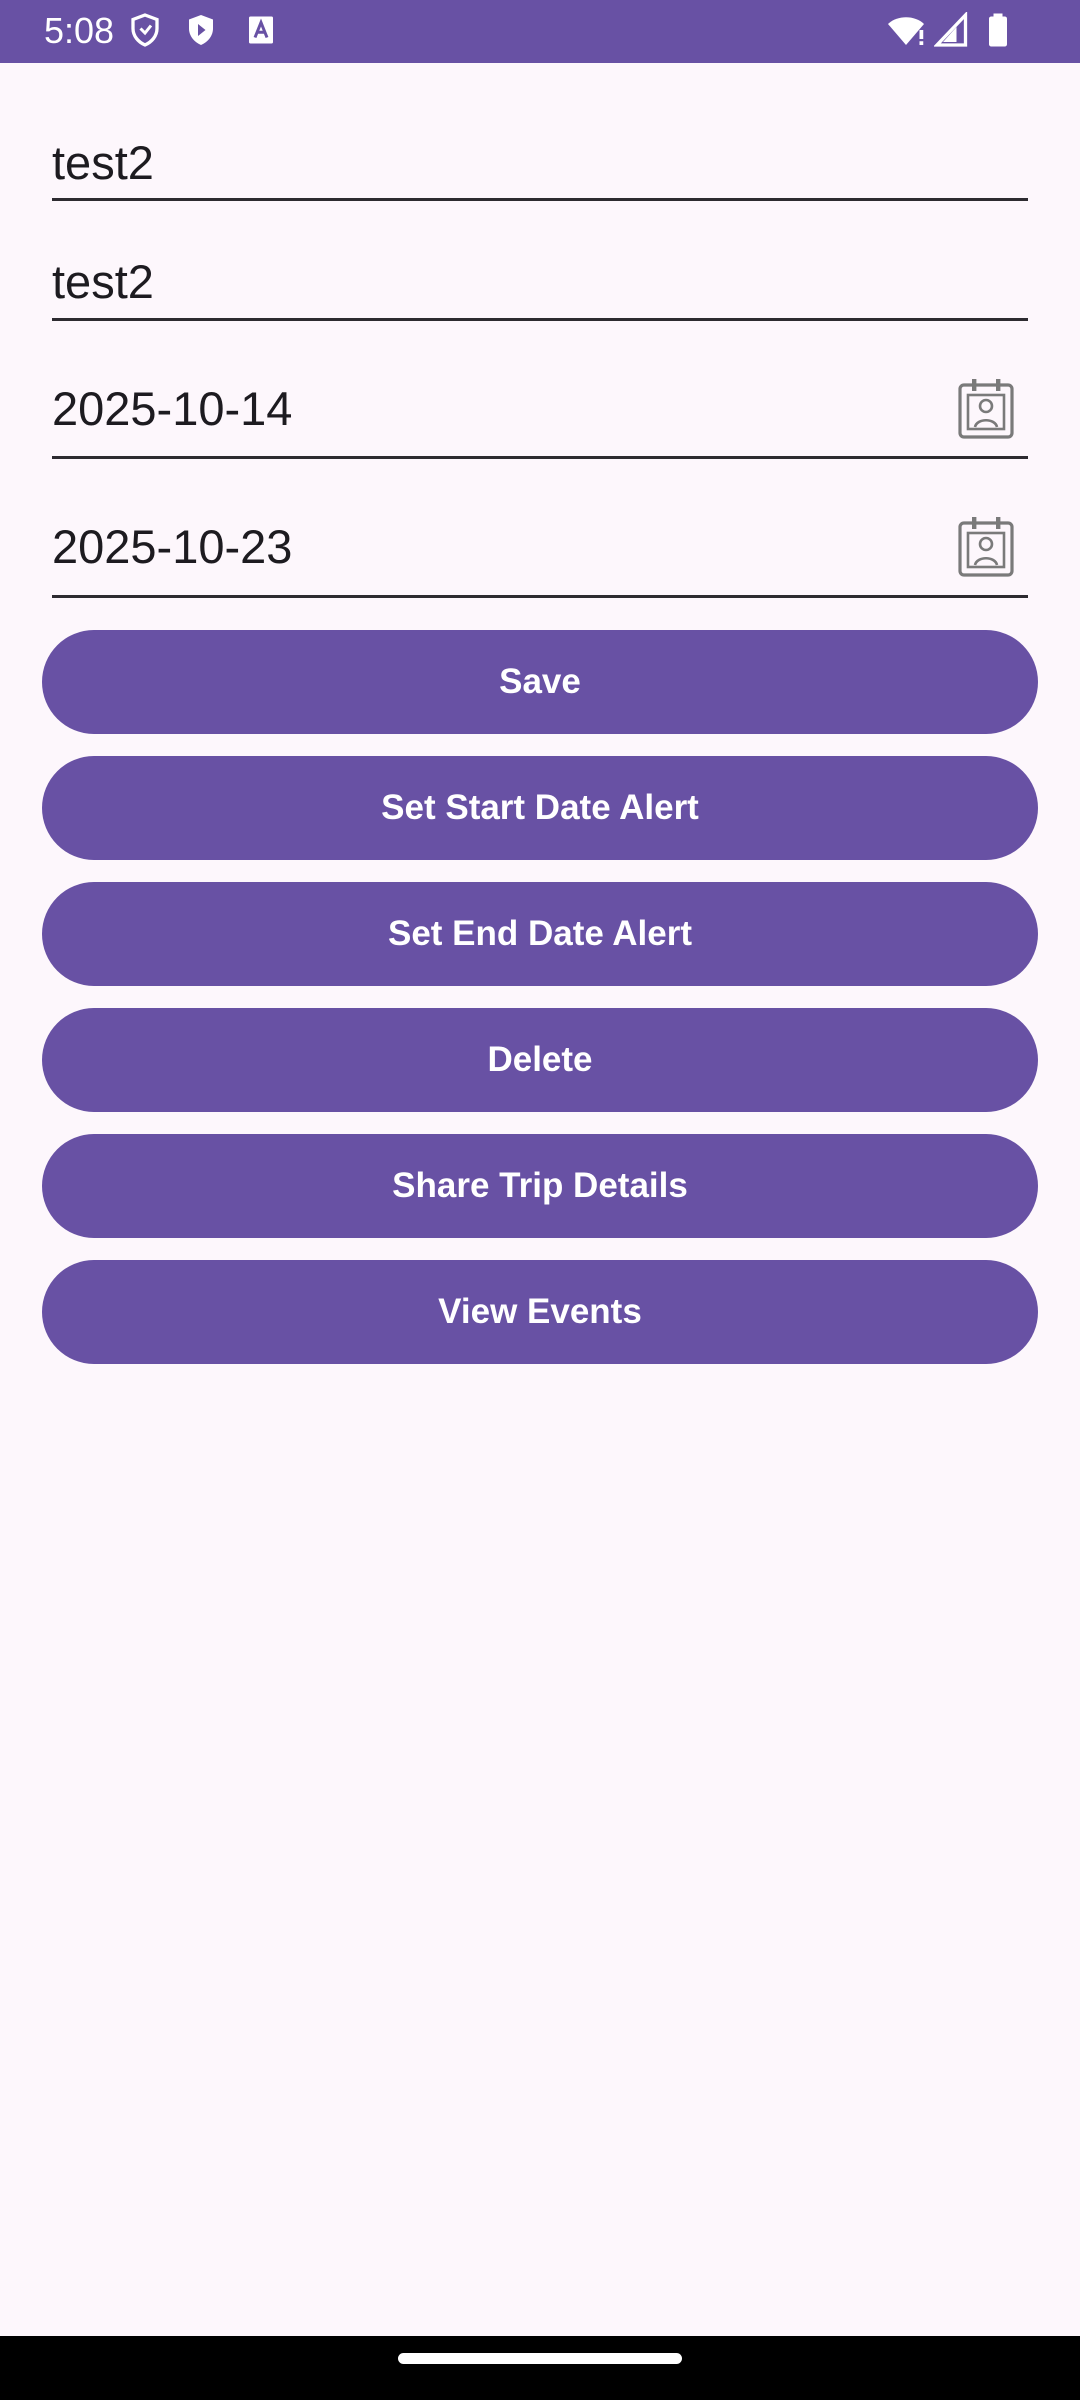  Describe the element at coordinates (540, 2358) in the screenshot. I see `home-gesture-handle` at that location.